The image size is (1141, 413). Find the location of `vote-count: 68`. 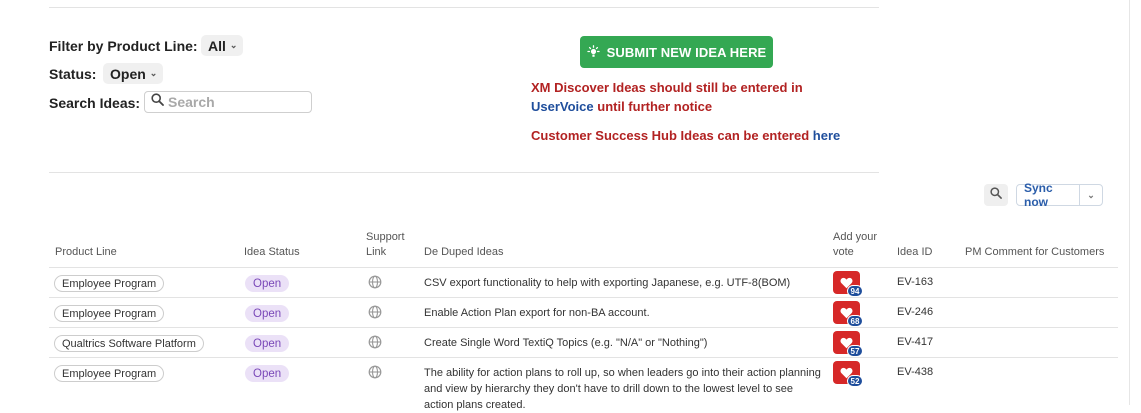

vote-count: 68 is located at coordinates (855, 321).